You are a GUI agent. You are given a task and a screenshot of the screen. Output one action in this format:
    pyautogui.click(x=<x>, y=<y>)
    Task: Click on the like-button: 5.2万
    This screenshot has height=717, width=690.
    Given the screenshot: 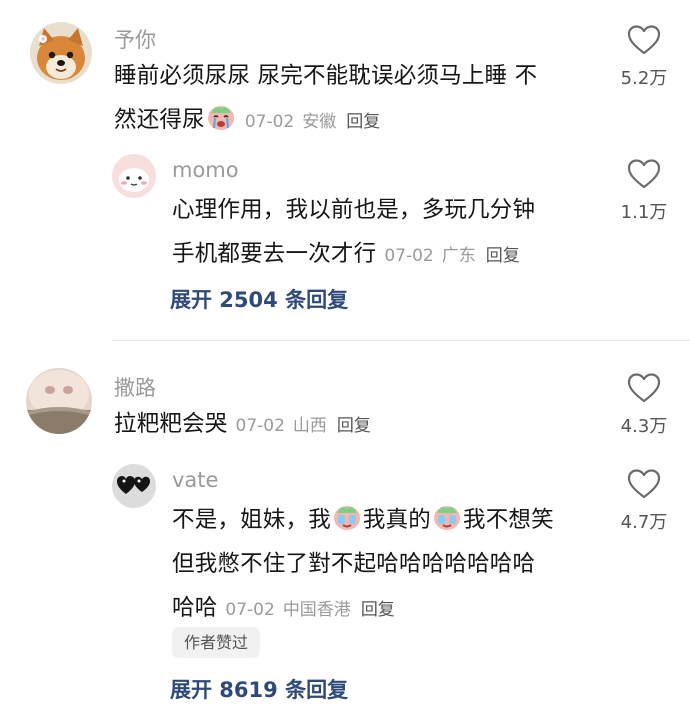 What is the action you would take?
    pyautogui.click(x=644, y=57)
    